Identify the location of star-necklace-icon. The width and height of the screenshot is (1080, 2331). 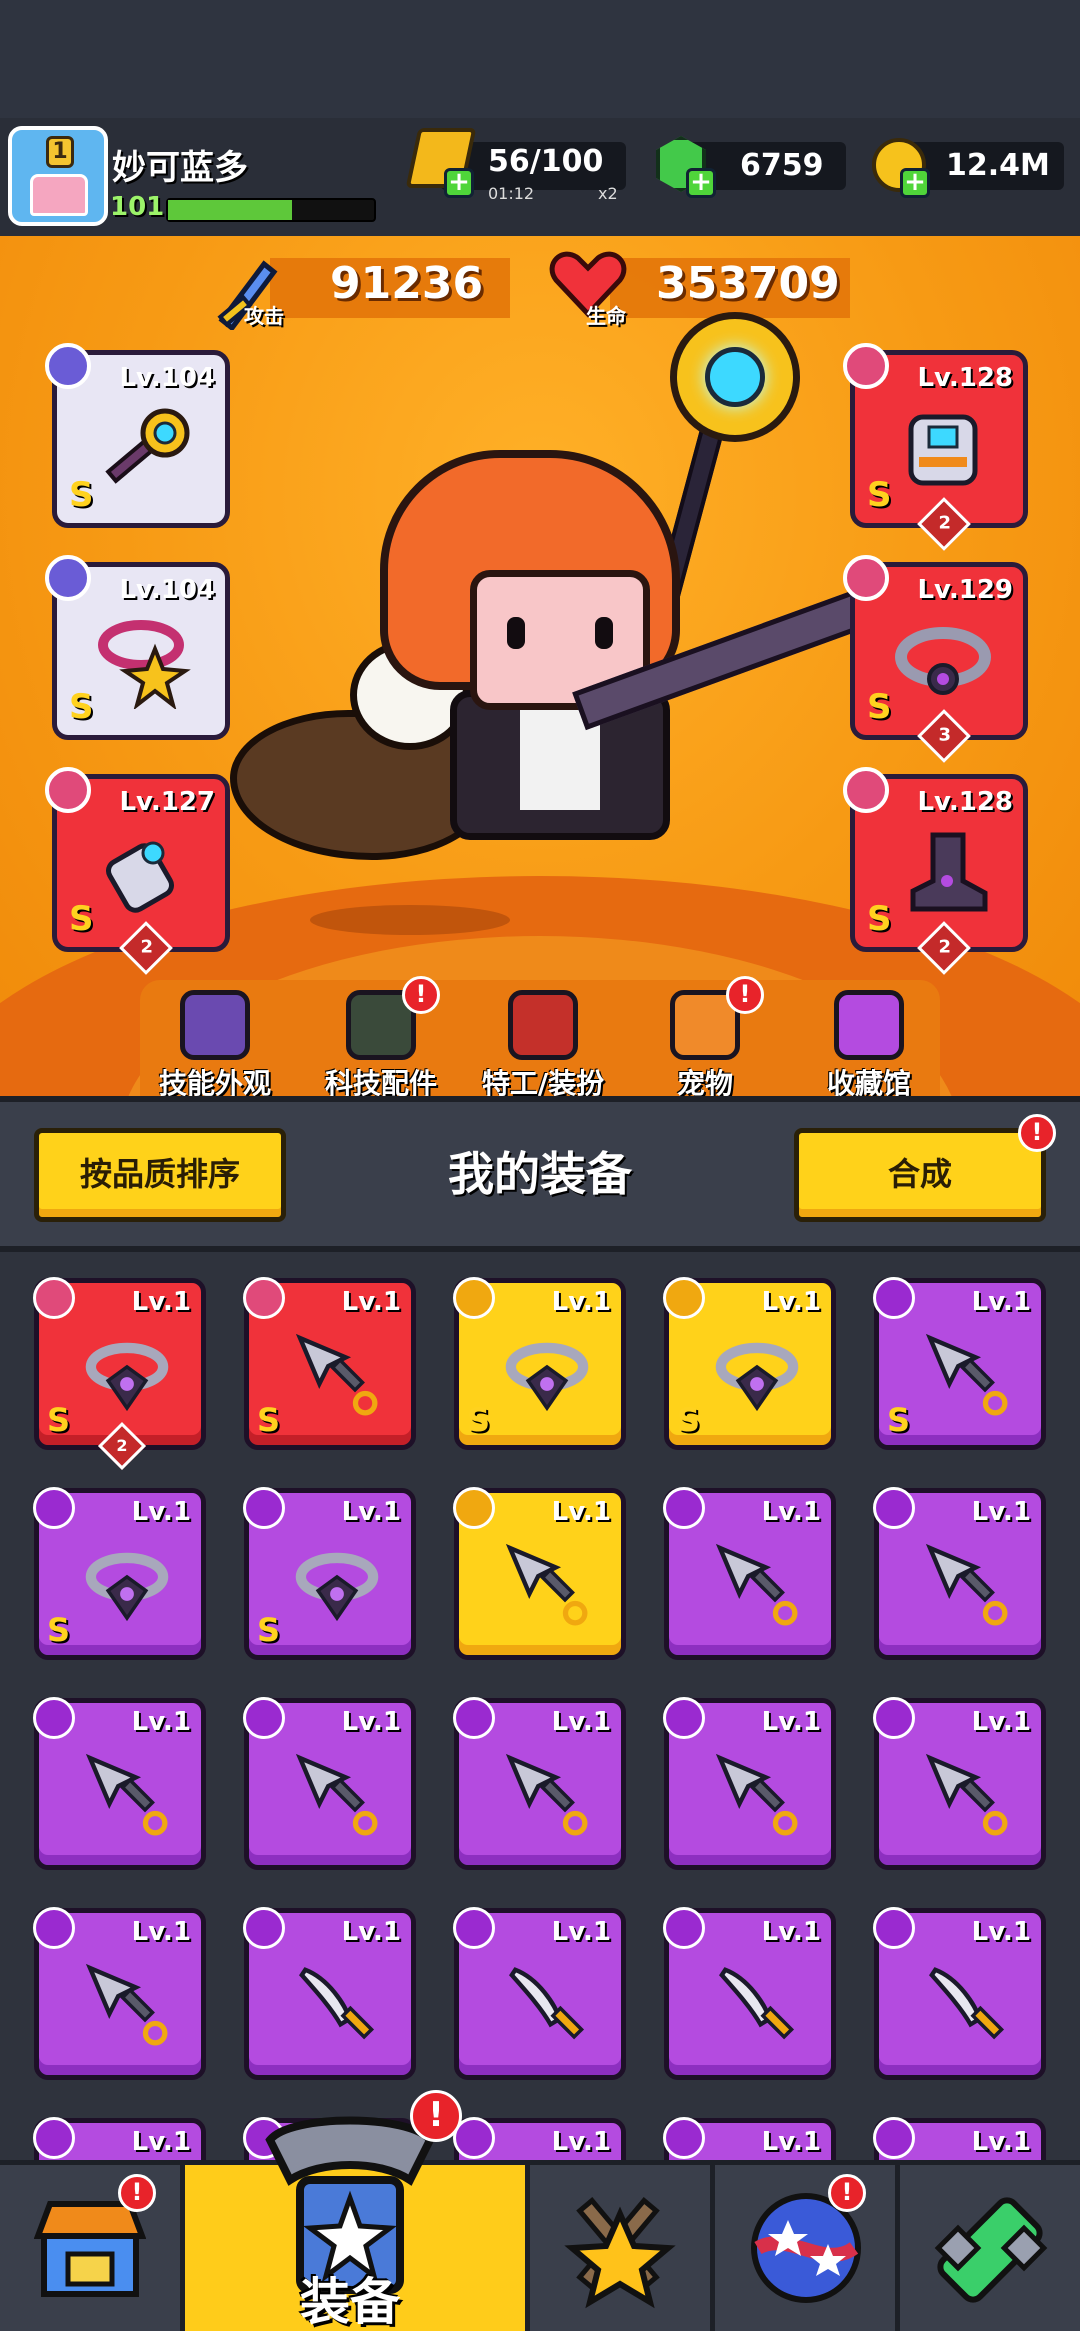
(144, 664).